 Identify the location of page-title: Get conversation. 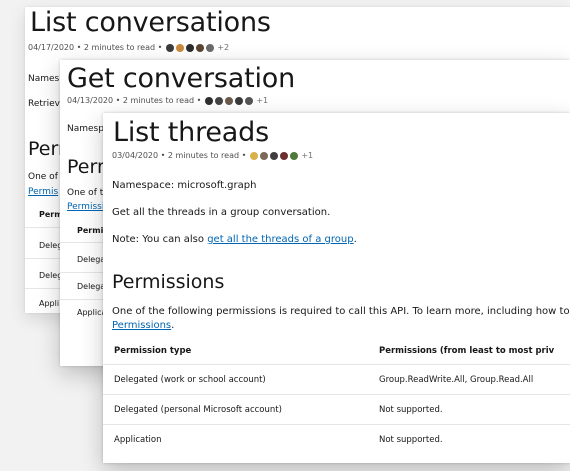
(181, 78).